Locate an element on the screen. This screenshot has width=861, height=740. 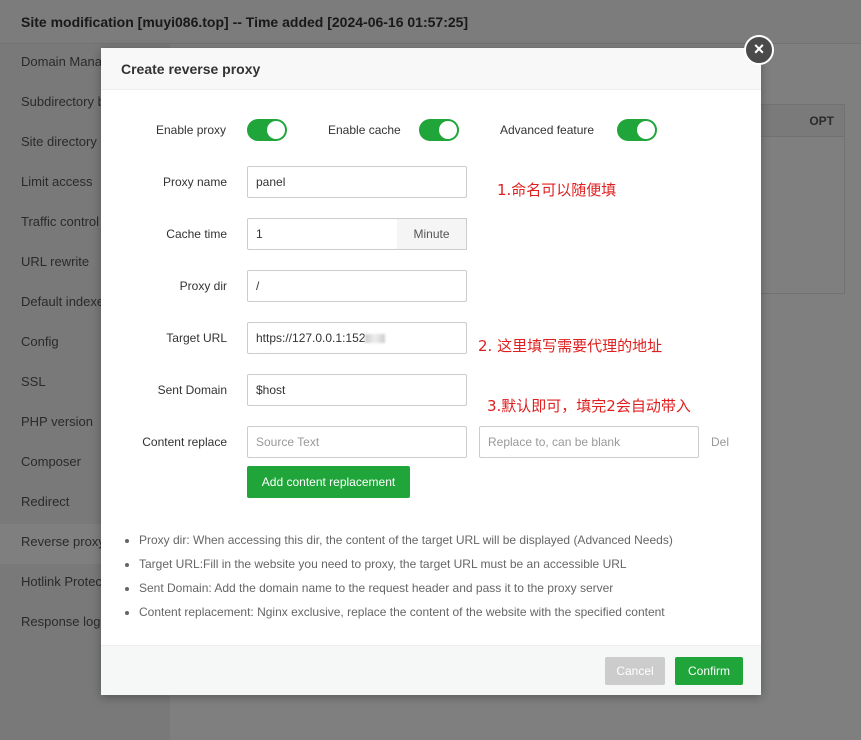
confirm-button: Confirm is located at coordinates (709, 671).